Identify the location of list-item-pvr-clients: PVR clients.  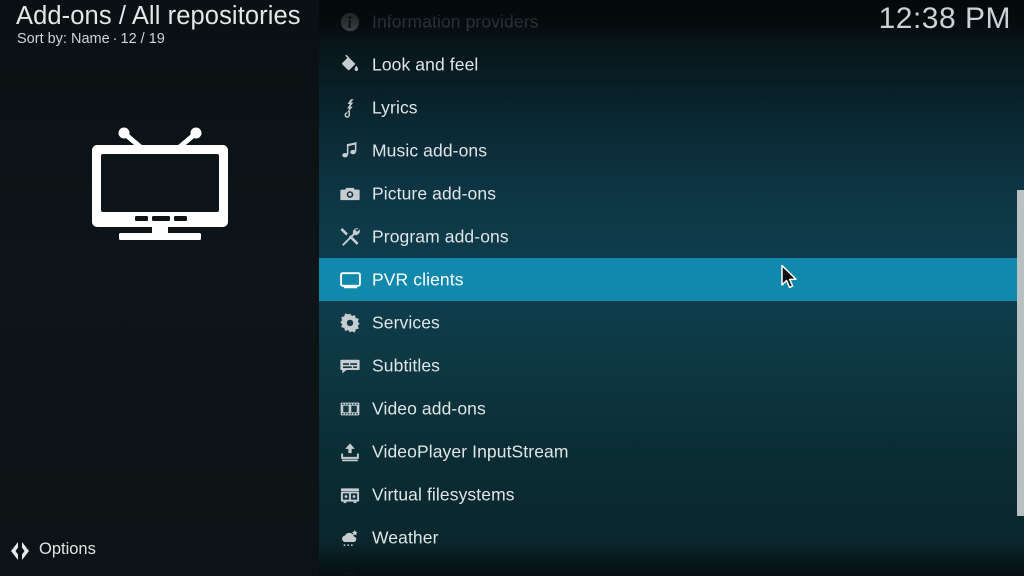
(671, 279).